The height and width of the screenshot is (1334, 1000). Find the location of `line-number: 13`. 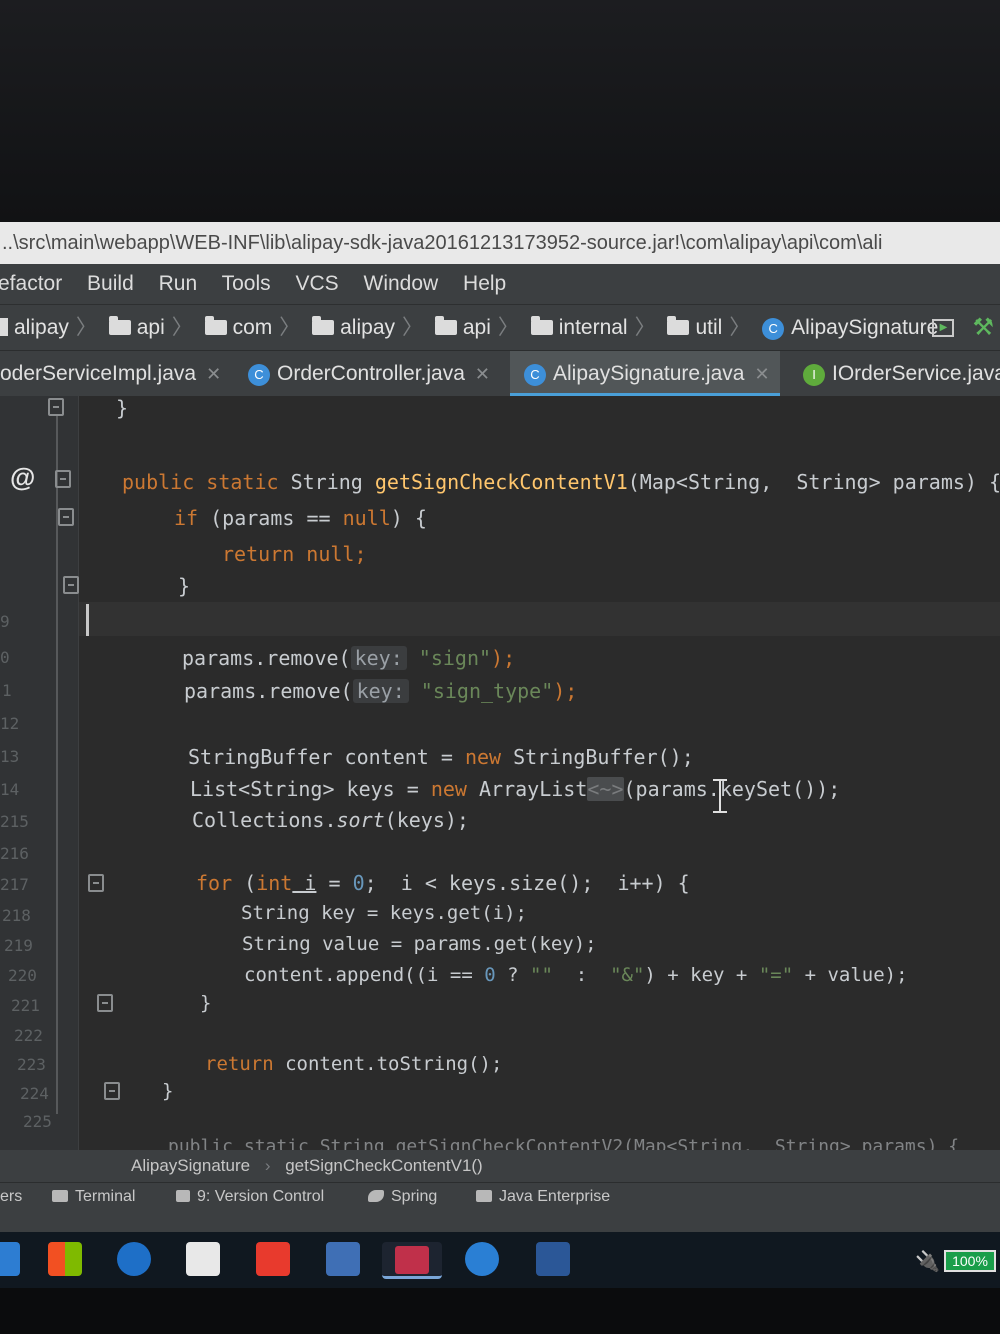

line-number: 13 is located at coordinates (10, 756).